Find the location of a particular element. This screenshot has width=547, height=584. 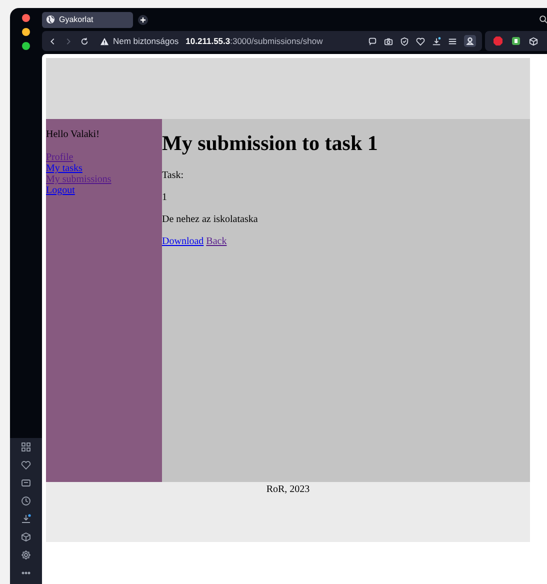

search-icon is located at coordinates (543, 19).